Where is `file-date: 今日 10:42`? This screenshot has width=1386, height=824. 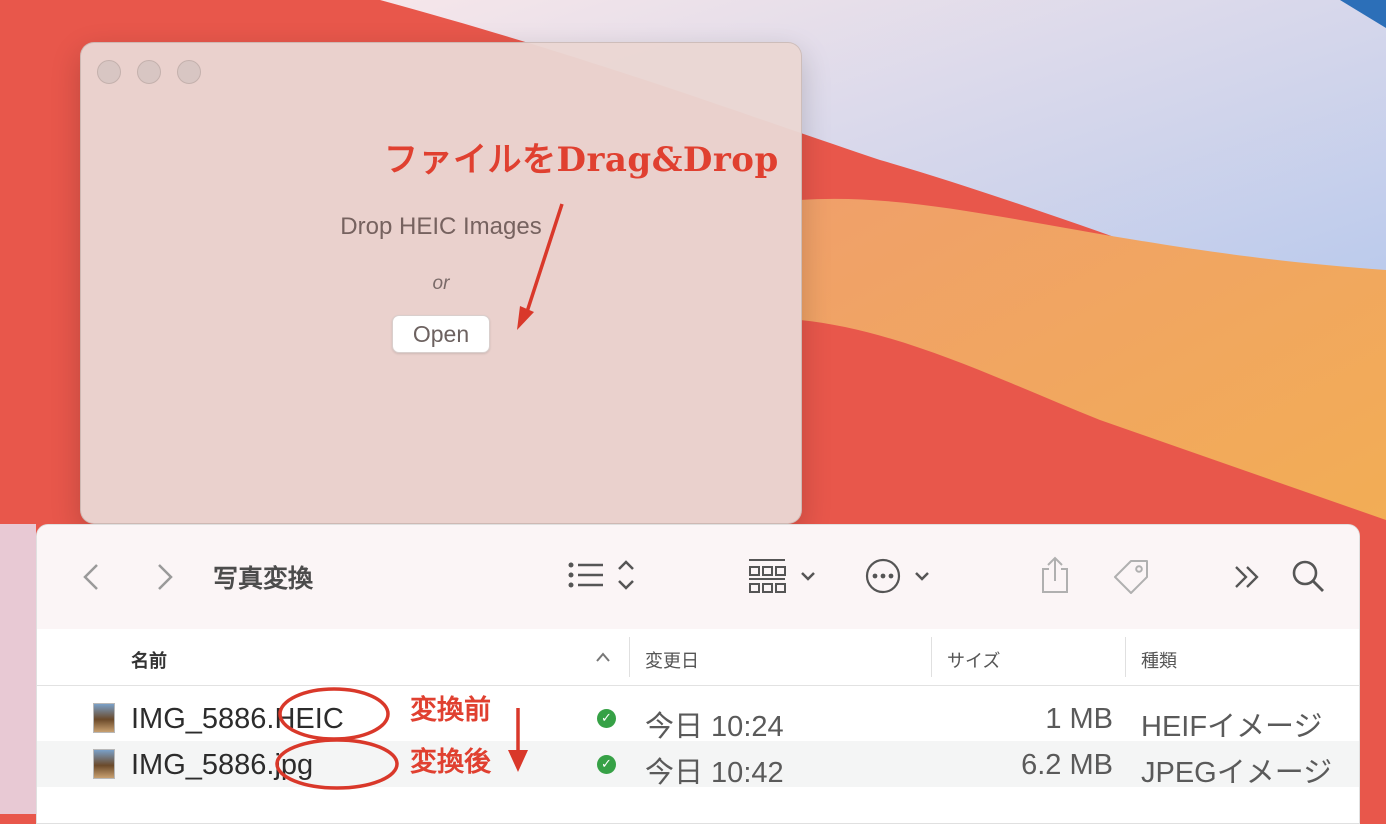 file-date: 今日 10:42 is located at coordinates (714, 773).